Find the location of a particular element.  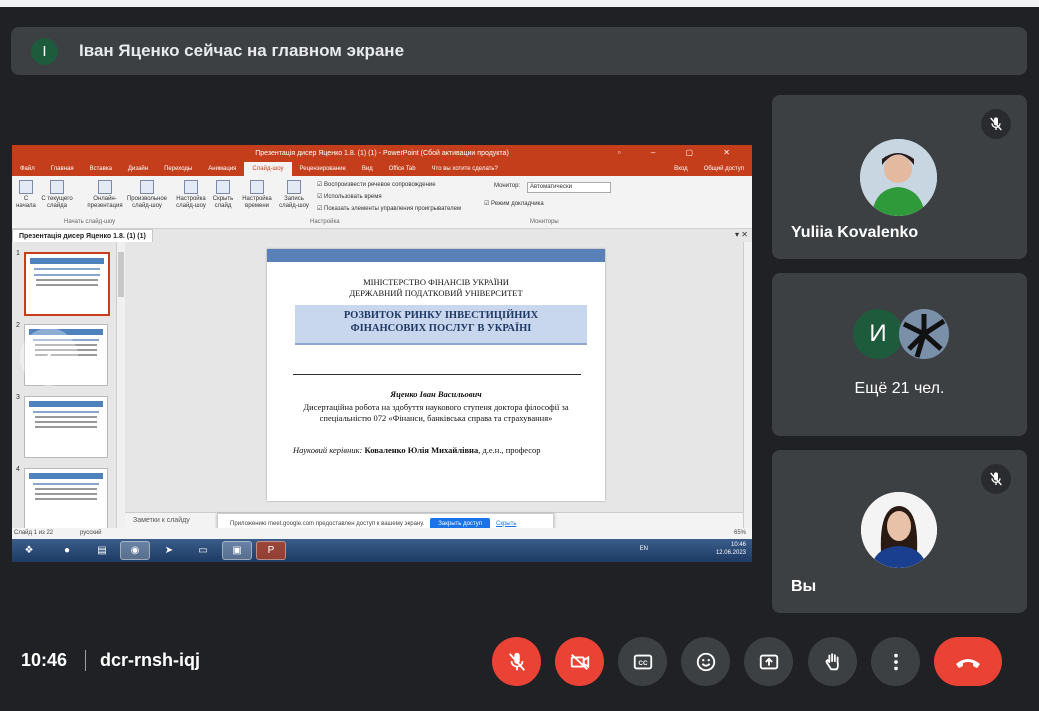

present-screen-icon is located at coordinates (768, 661).